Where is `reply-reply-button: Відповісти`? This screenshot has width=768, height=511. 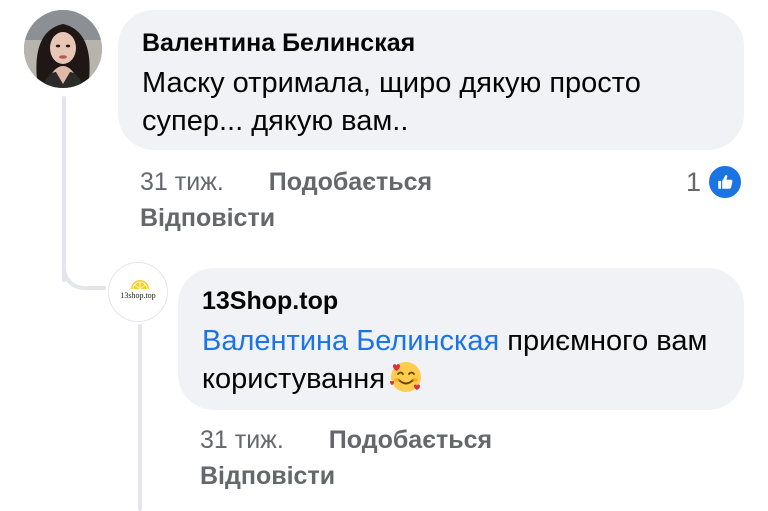 reply-reply-button: Відповісти is located at coordinates (470, 476).